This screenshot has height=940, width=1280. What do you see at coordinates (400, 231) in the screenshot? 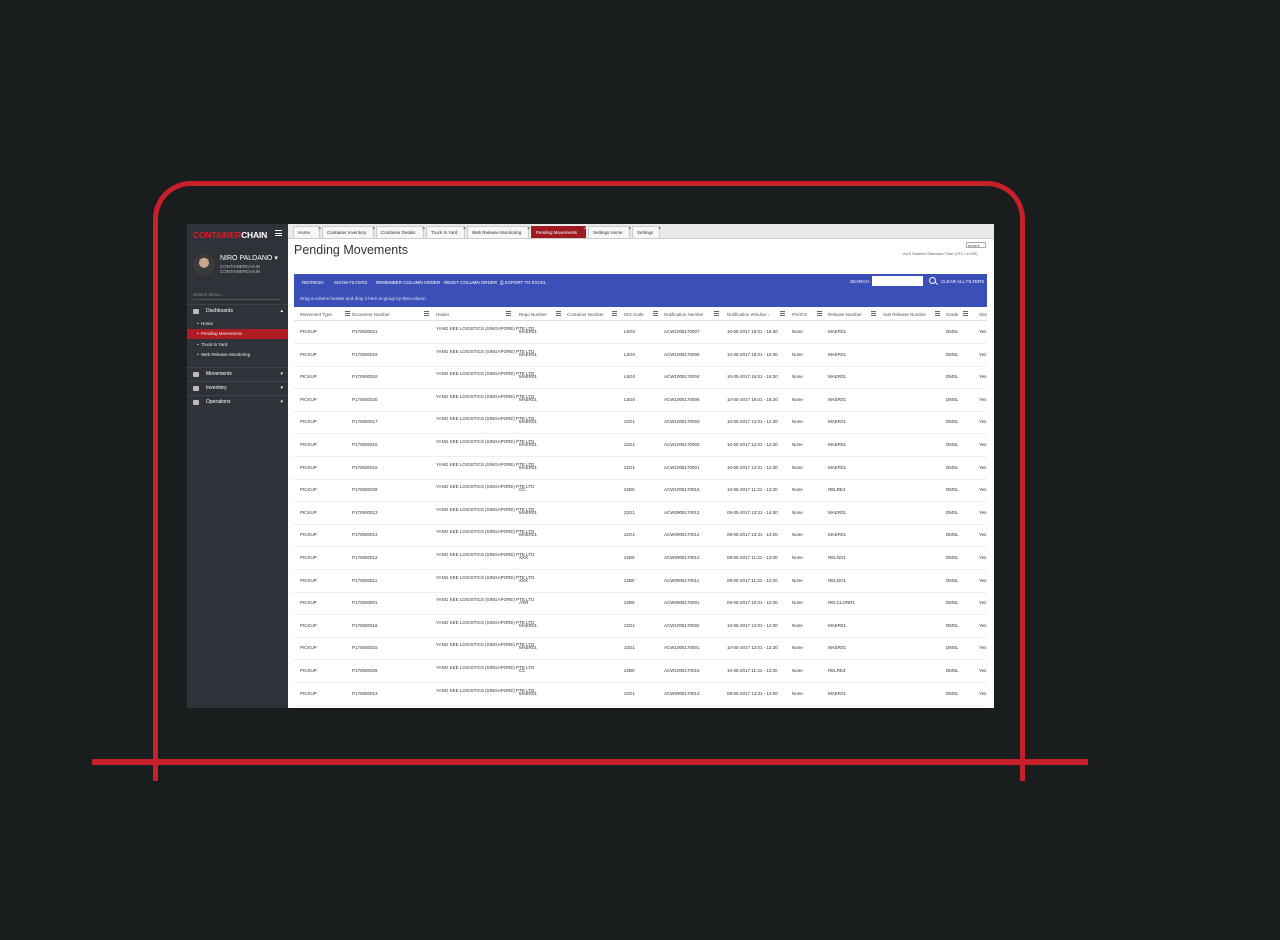
I see `tab-container-details: Container Details ×` at bounding box center [400, 231].